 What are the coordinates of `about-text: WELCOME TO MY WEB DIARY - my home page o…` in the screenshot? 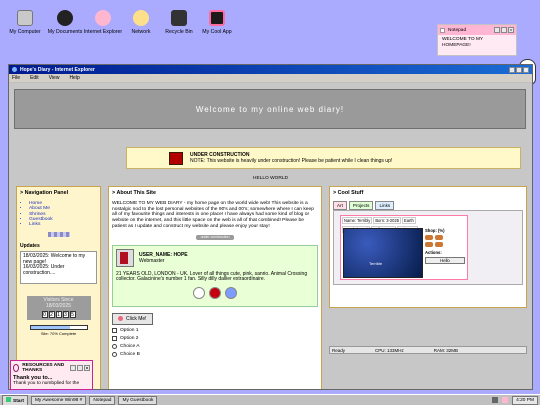 It's located at (213, 215).